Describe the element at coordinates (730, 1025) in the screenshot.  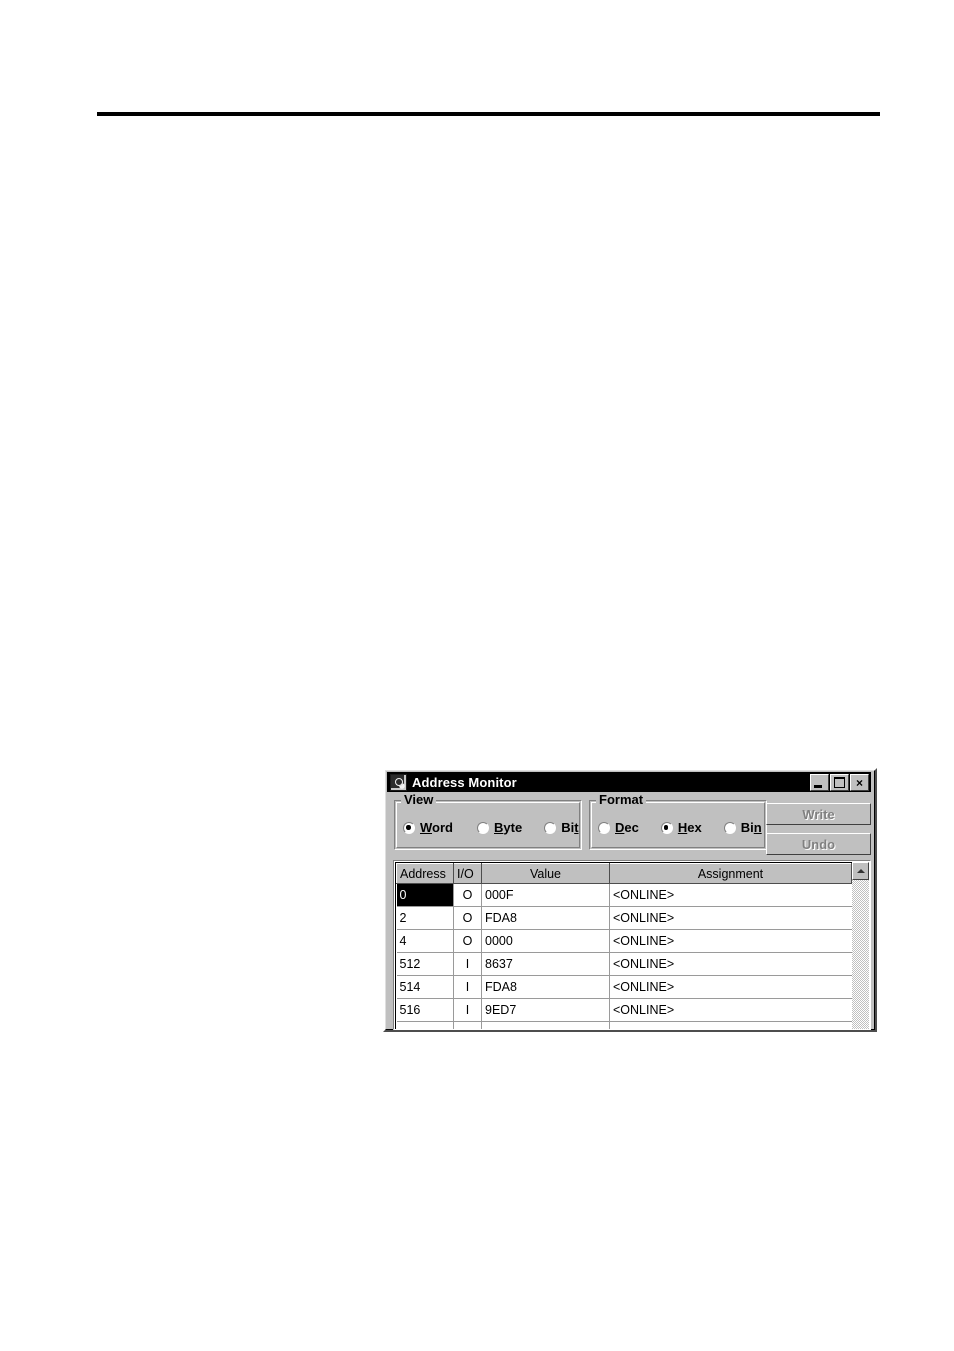
I see `cell-assignment` at that location.